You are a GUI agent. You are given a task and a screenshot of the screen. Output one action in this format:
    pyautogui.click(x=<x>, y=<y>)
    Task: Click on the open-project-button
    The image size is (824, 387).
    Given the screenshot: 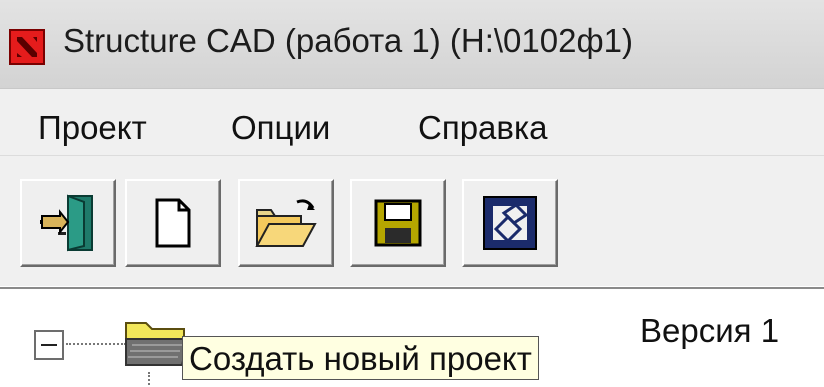 What is the action you would take?
    pyautogui.click(x=286, y=223)
    